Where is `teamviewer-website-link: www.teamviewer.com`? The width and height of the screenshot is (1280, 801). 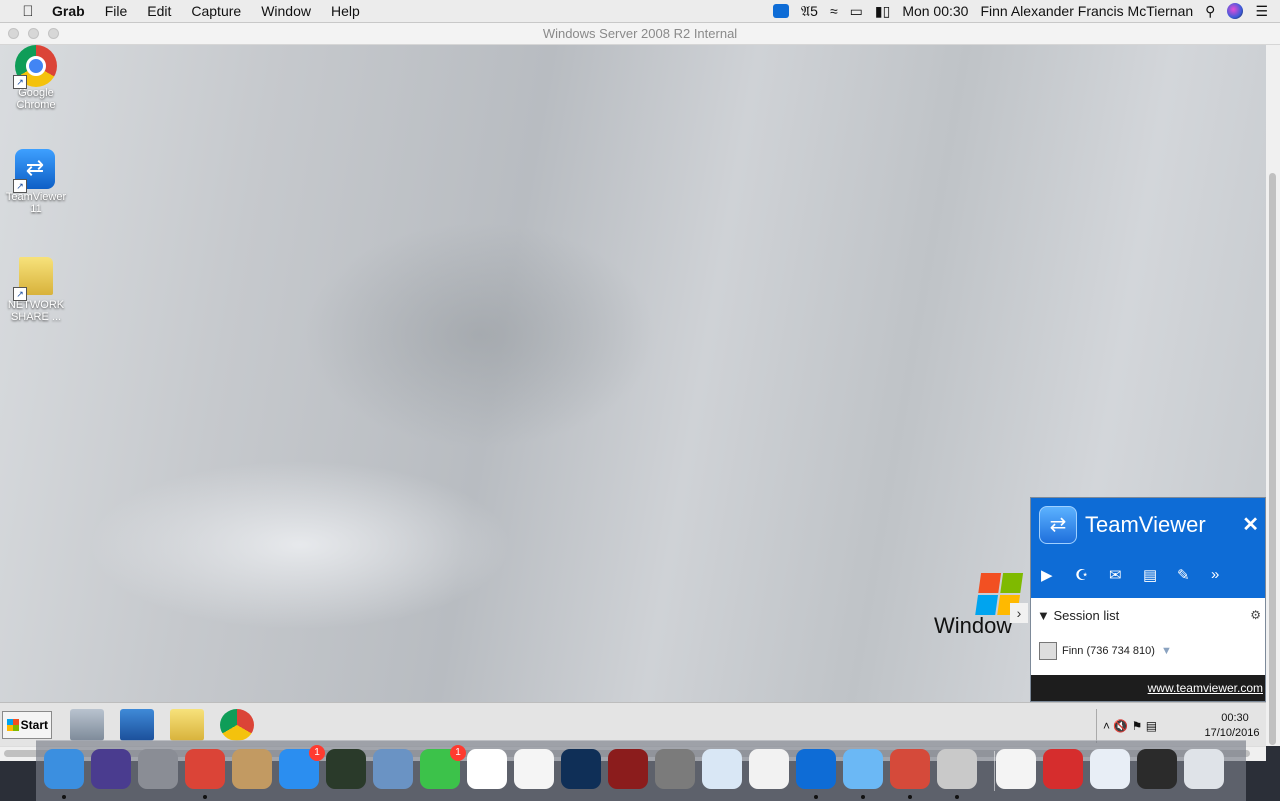 teamviewer-website-link: www.teamviewer.com is located at coordinates (1148, 688).